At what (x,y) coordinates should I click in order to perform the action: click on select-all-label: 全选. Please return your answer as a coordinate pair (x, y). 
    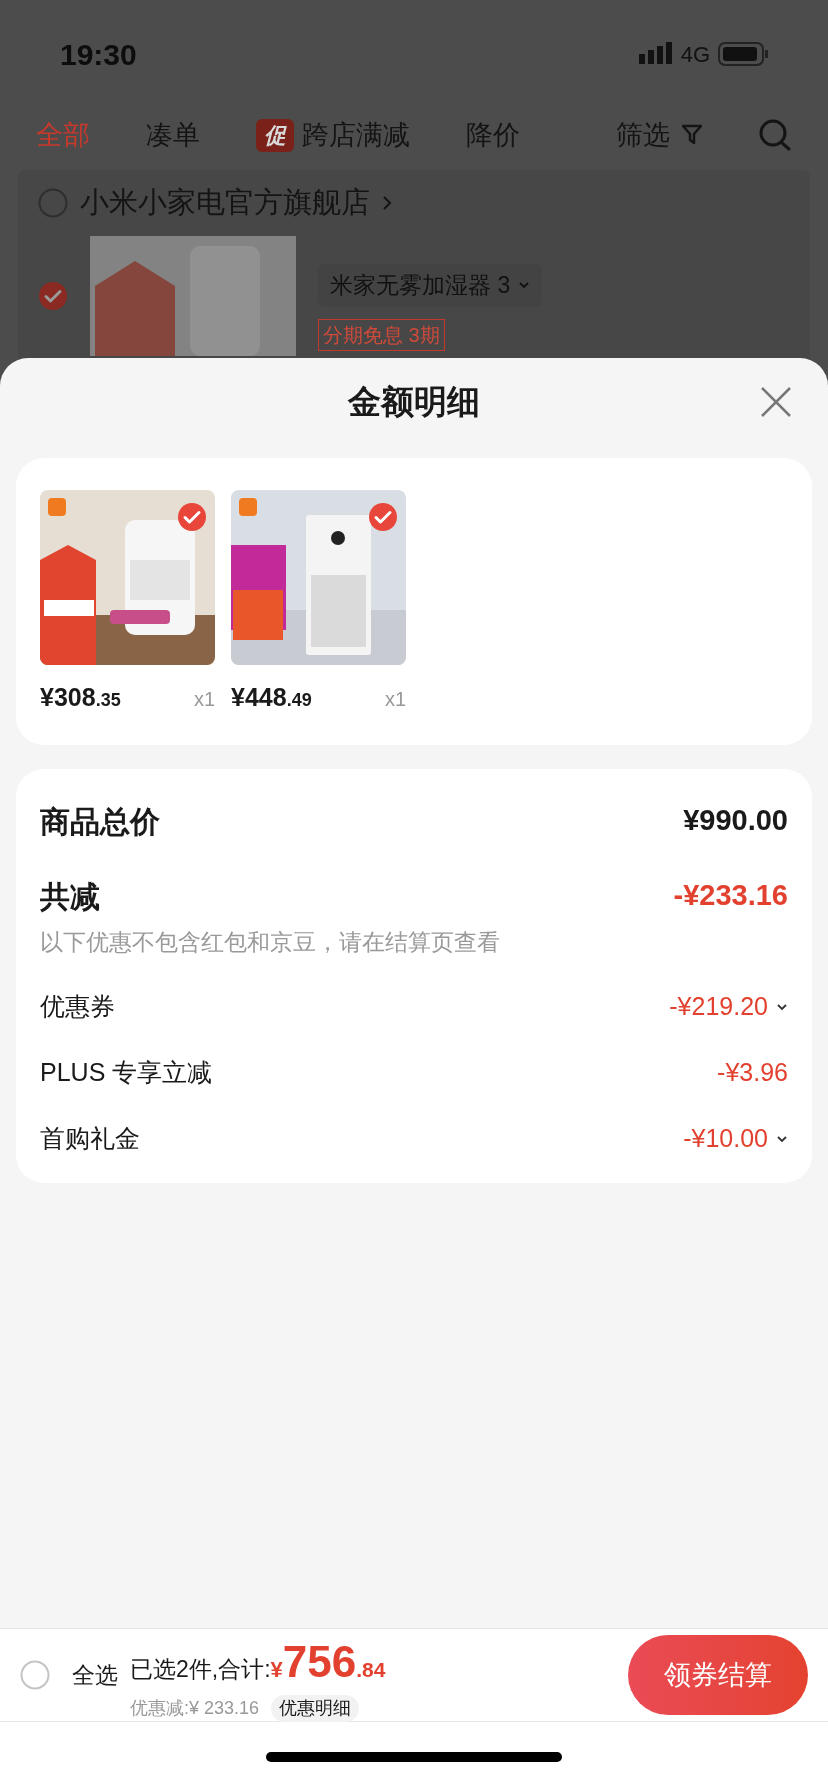
    Looking at the image, I should click on (95, 1675).